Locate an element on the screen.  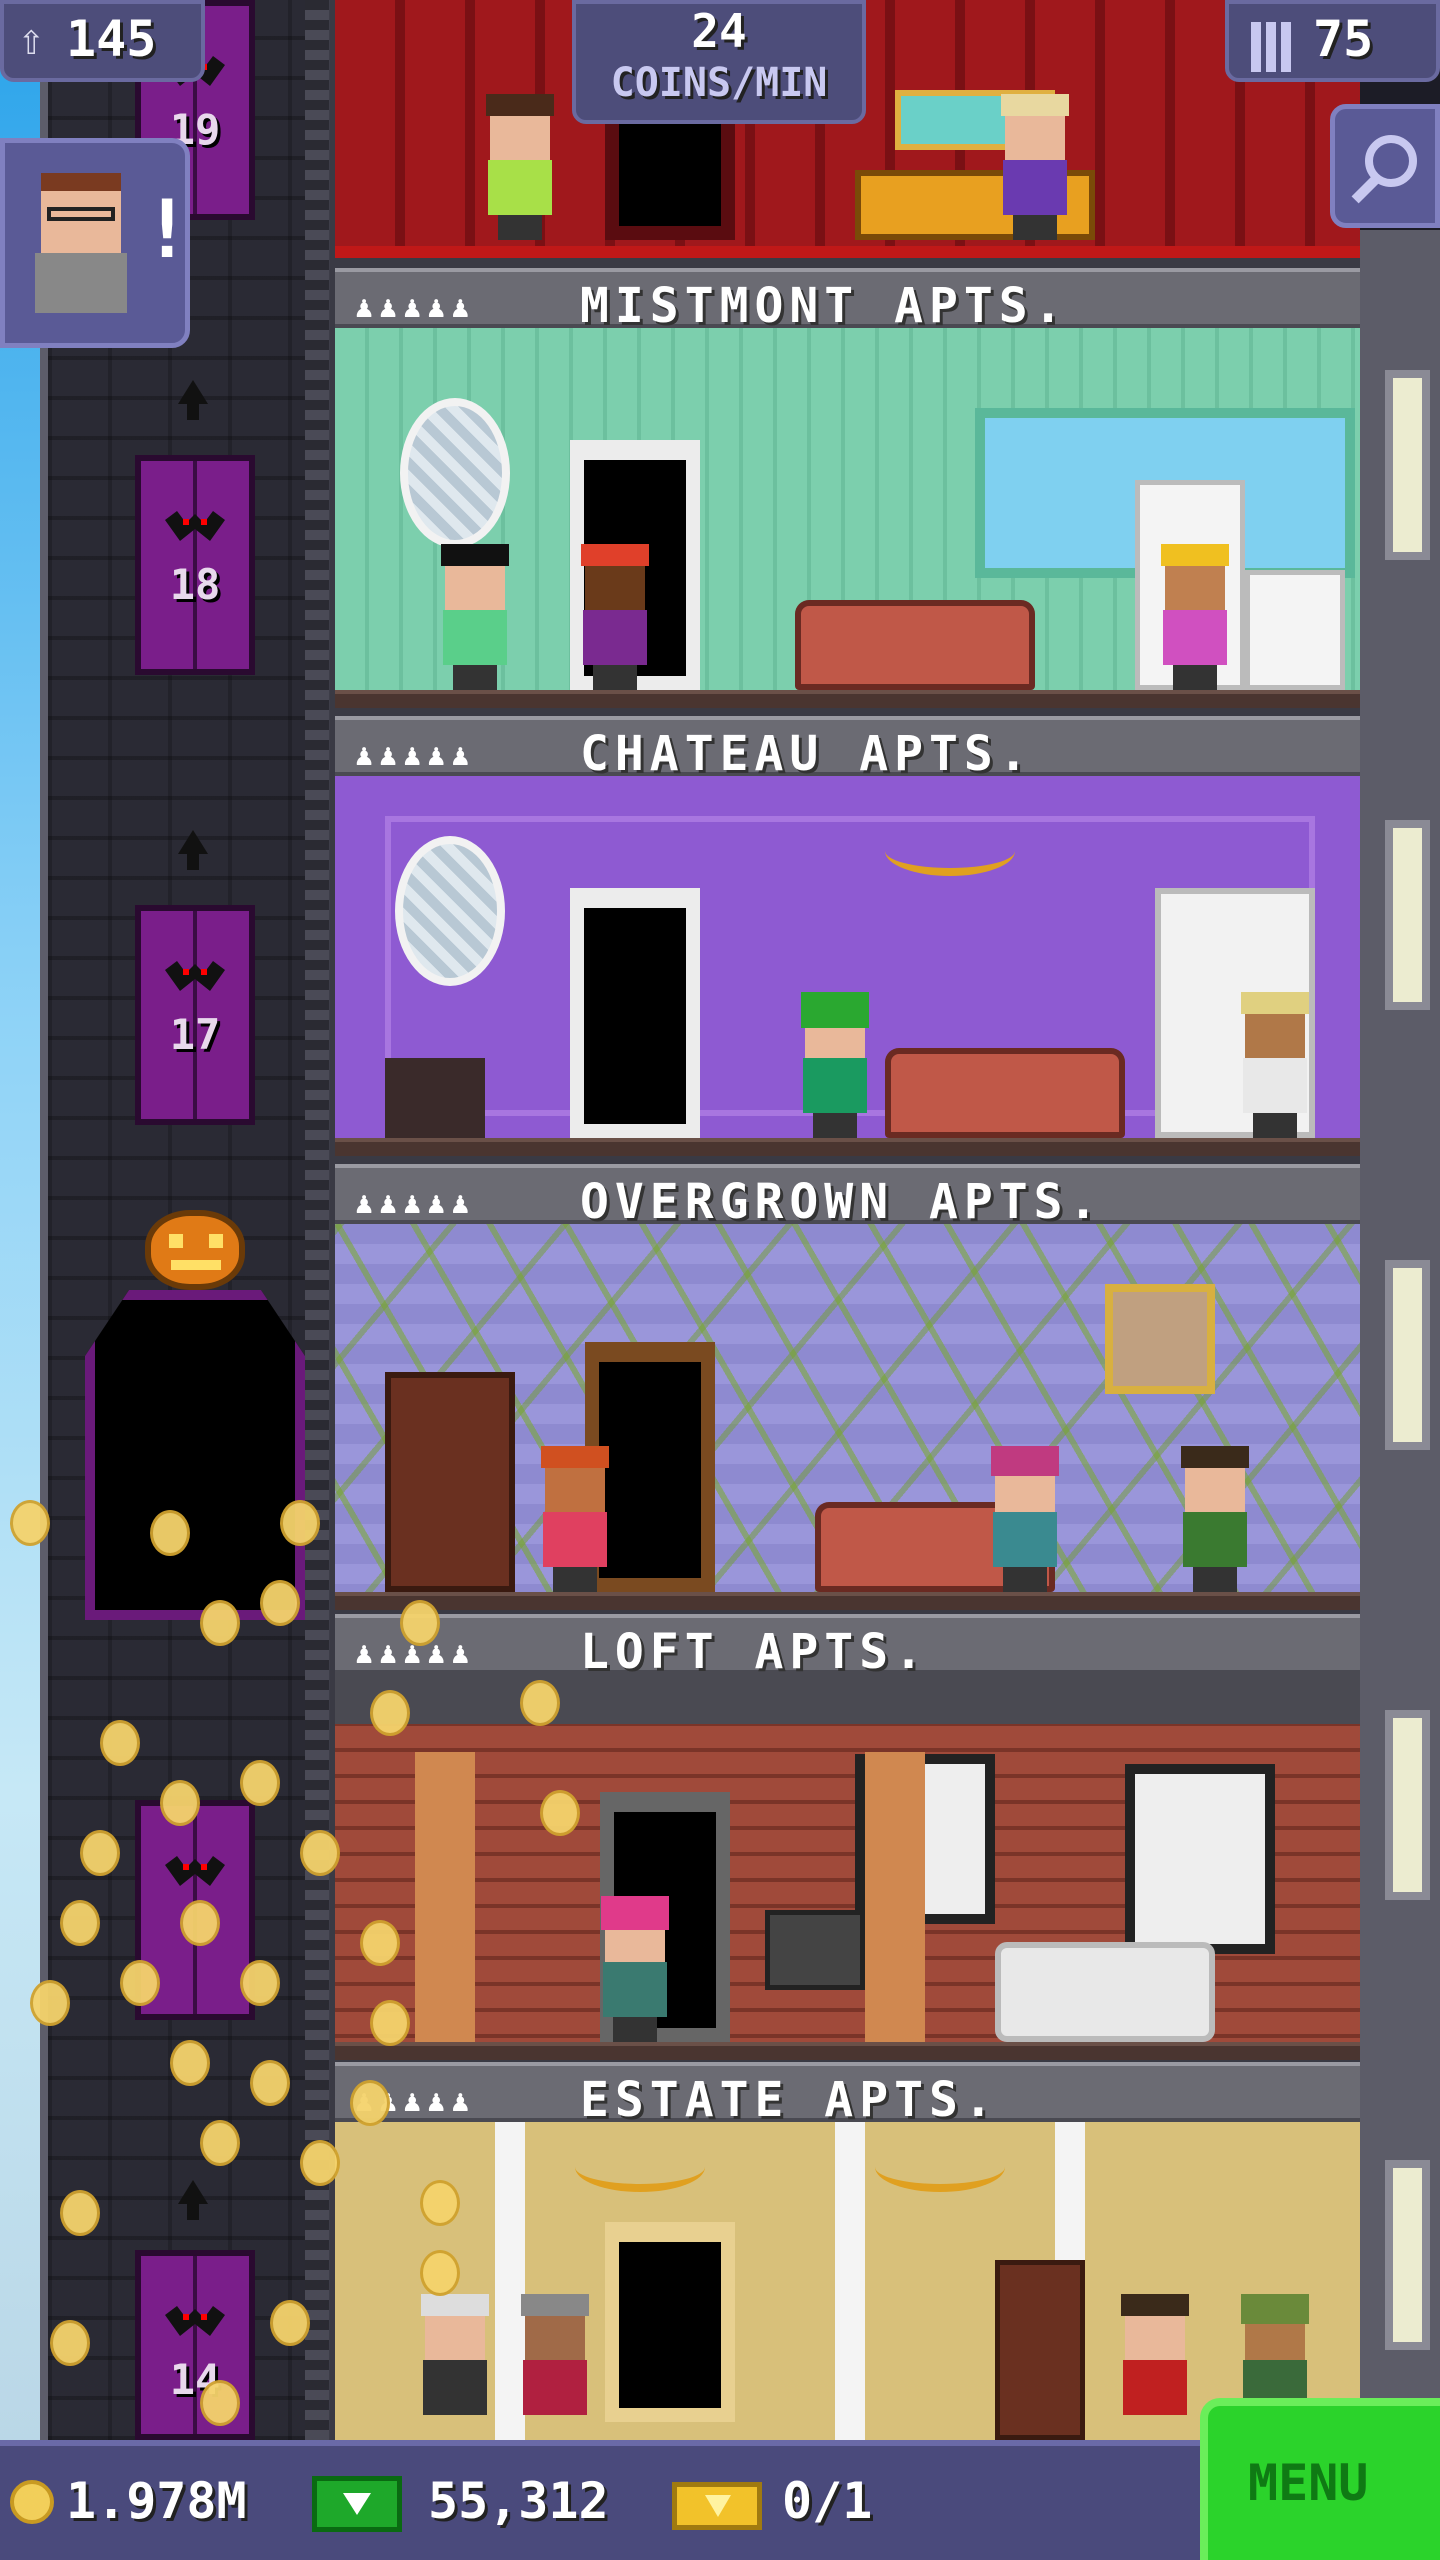
elevator-door-18: 18 is located at coordinates (195, 565).